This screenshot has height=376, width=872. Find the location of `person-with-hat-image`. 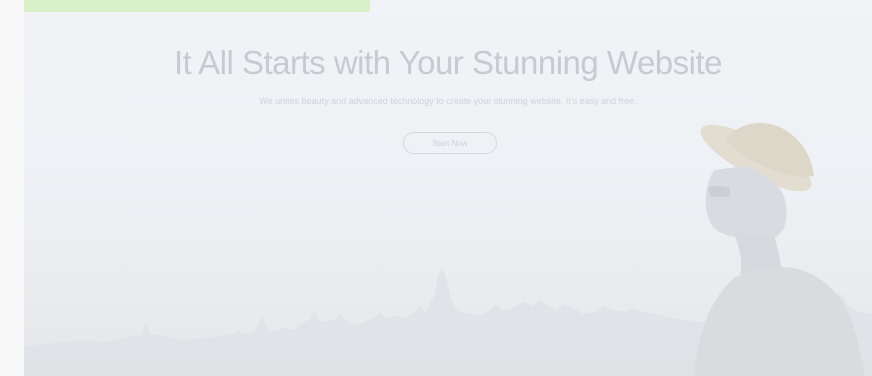

person-with-hat-image is located at coordinates (779, 249).